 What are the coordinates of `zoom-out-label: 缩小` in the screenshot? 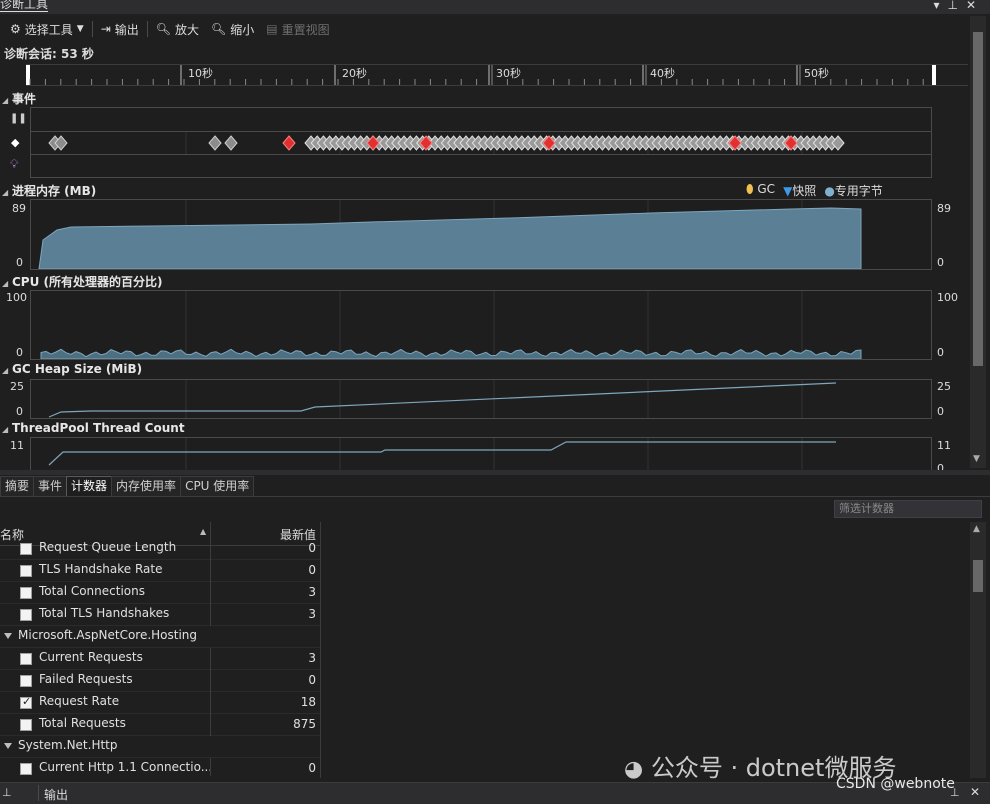 It's located at (242, 29).